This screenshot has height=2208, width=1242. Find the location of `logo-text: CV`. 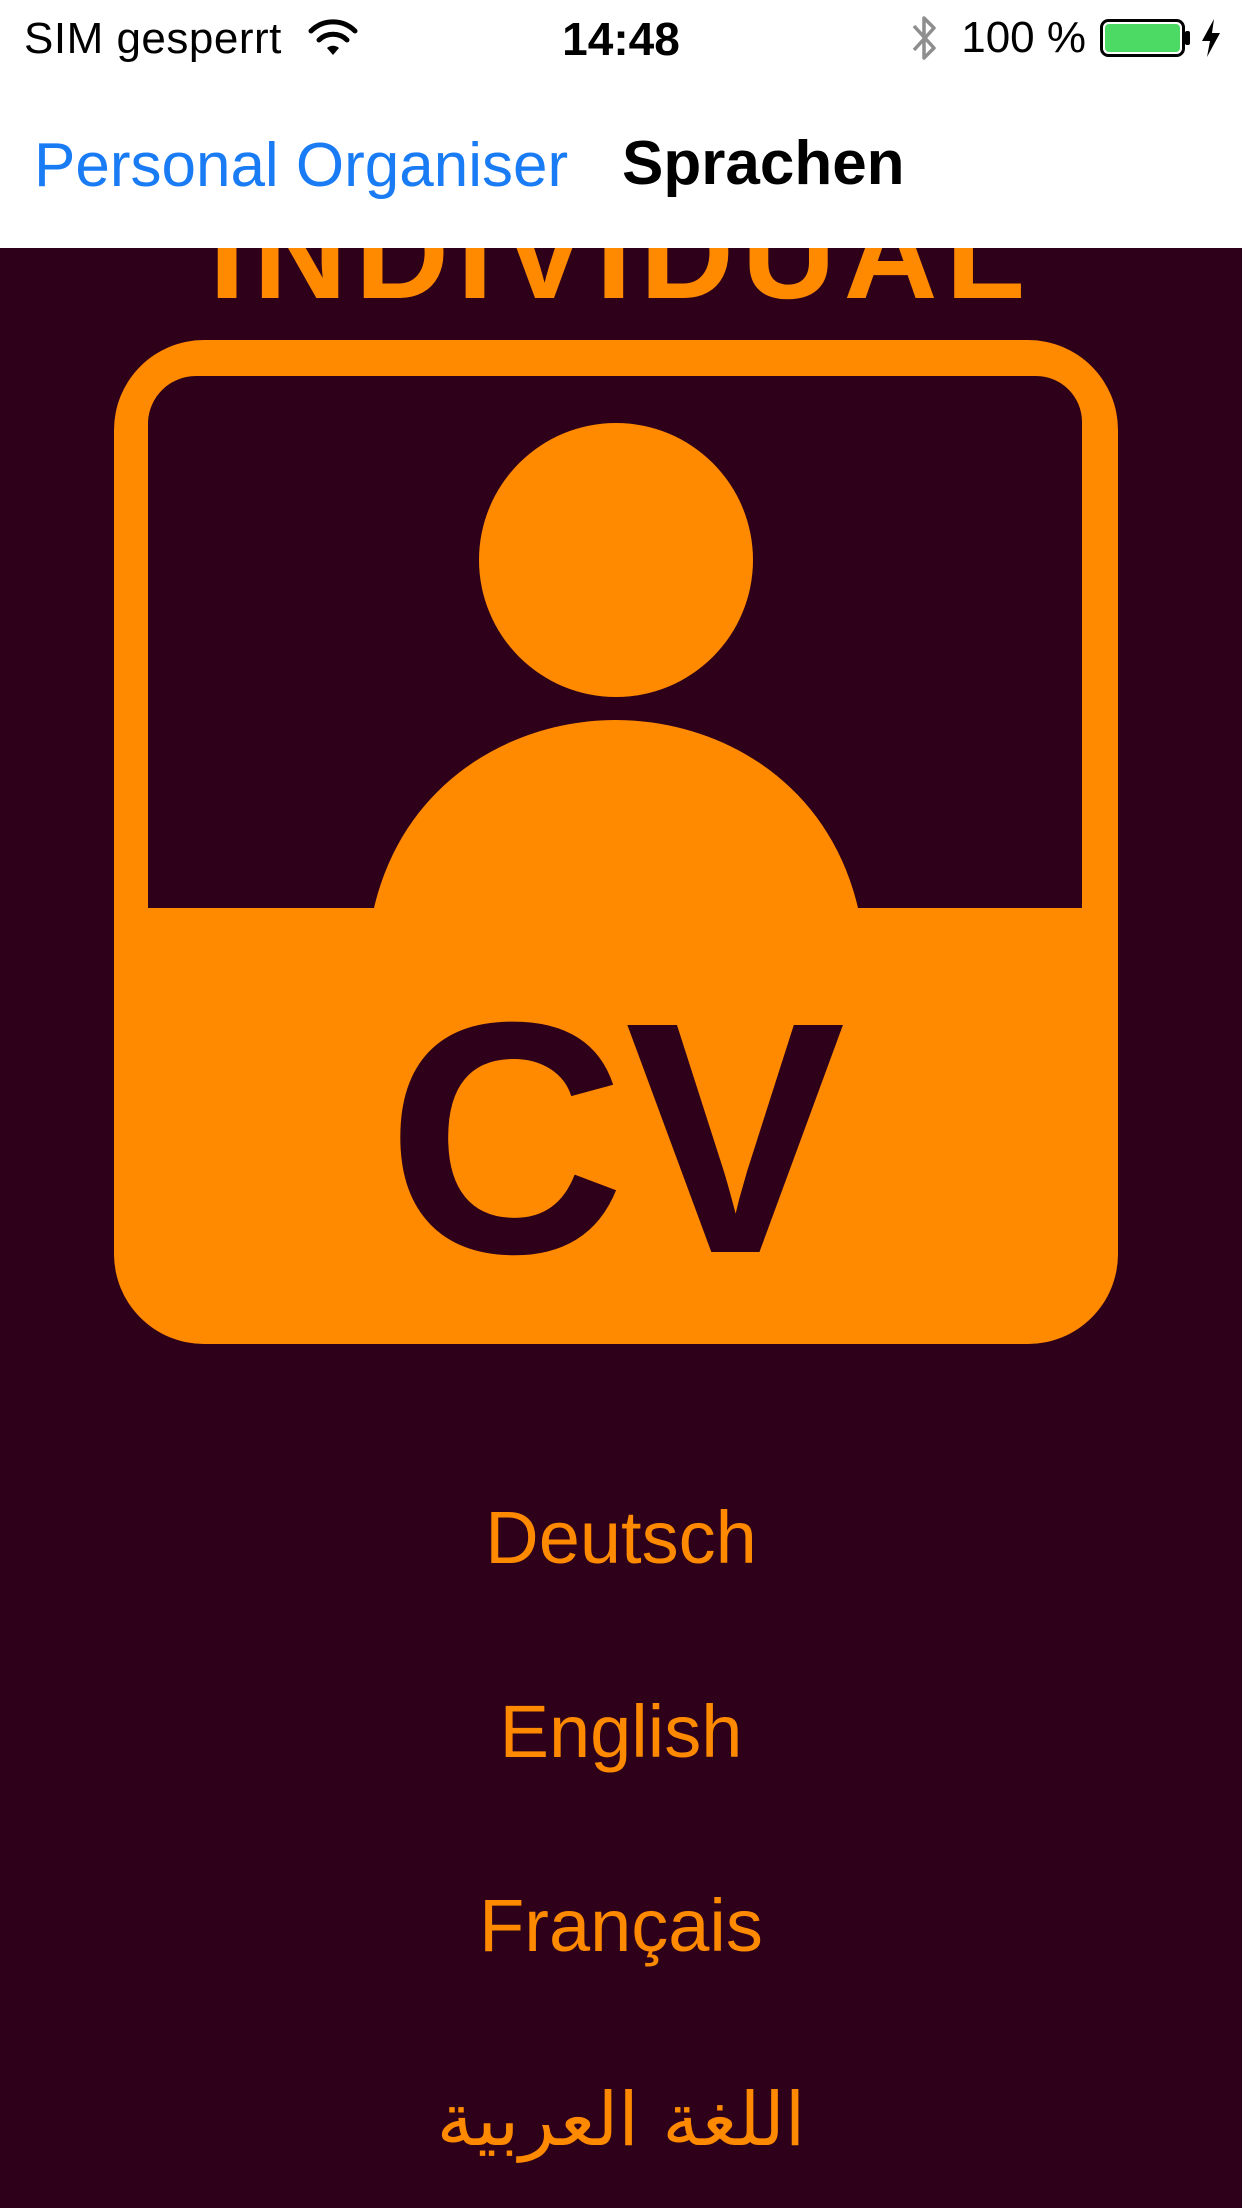

logo-text: CV is located at coordinates (617, 1137).